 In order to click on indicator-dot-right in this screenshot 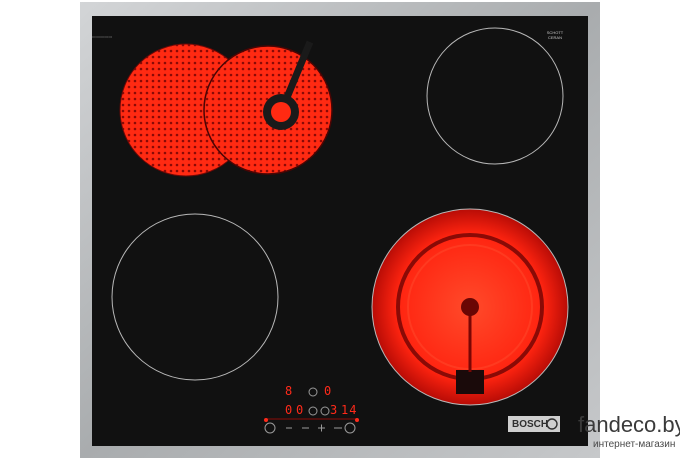, I will do `click(357, 420)`.